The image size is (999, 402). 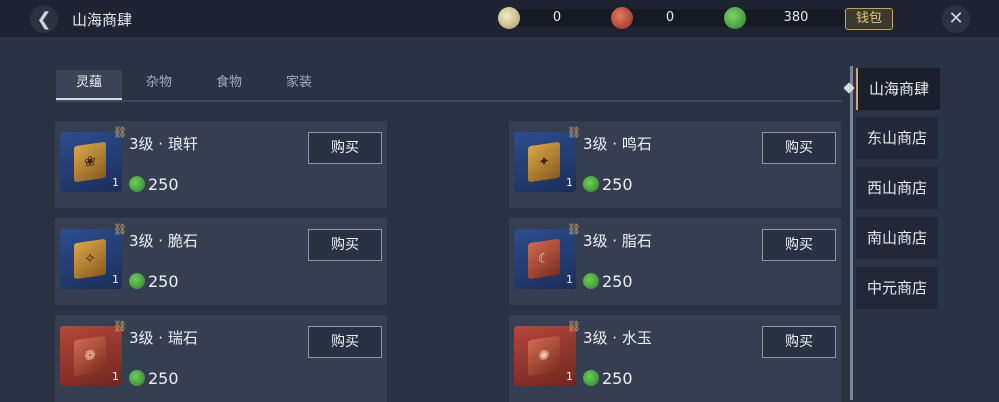 What do you see at coordinates (221, 261) in the screenshot?
I see `shop-item-card: ✧ 1 ⛓ 3级 · 脆石 250 购买` at bounding box center [221, 261].